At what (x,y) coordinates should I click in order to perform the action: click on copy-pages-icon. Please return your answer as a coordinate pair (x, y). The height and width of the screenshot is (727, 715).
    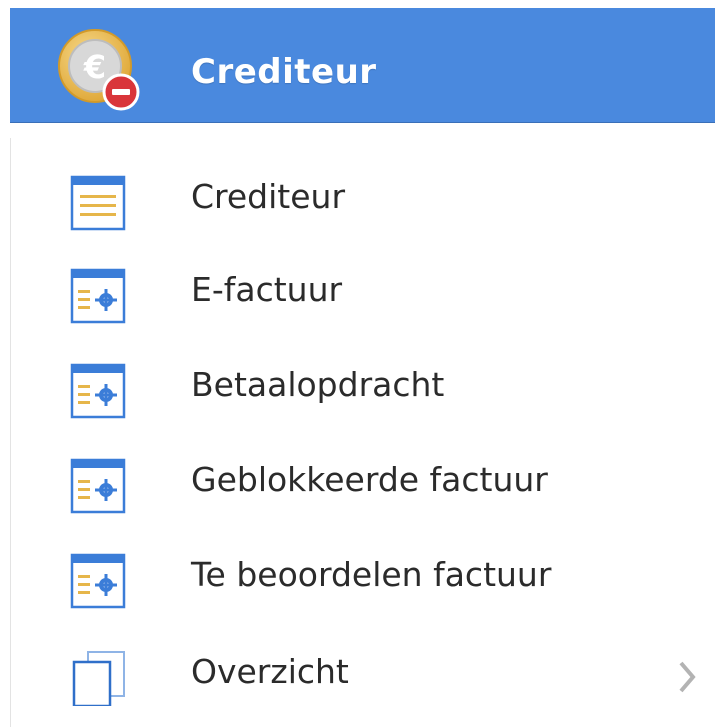
    Looking at the image, I should click on (98, 678).